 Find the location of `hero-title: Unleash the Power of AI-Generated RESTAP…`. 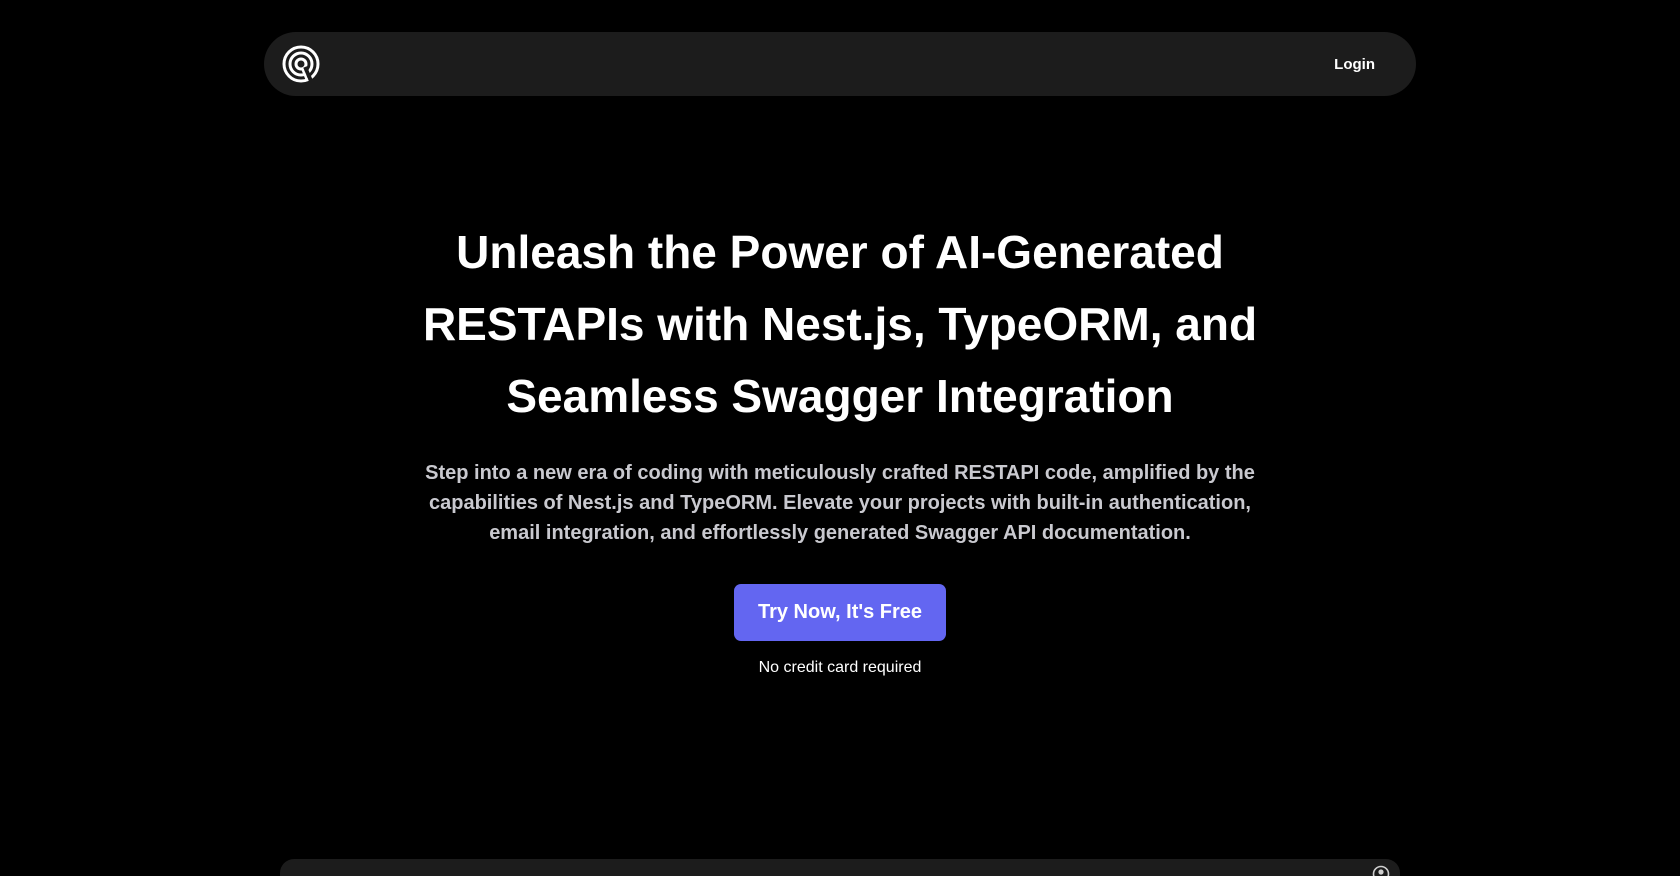

hero-title: Unleash the Power of AI-Generated RESTAP… is located at coordinates (840, 324).